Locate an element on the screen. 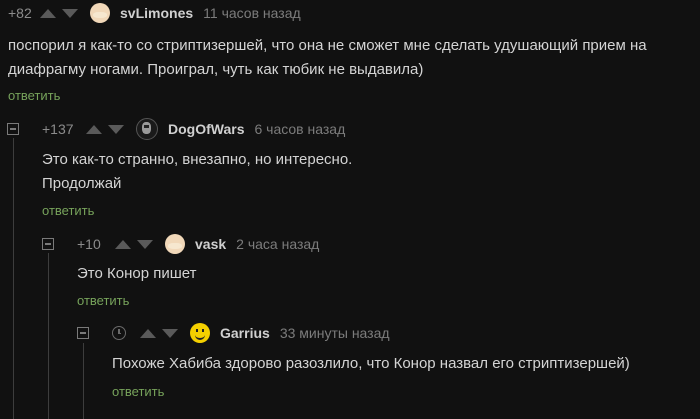 Image resolution: width=700 pixels, height=419 pixels. author-name: svLimones is located at coordinates (156, 13).